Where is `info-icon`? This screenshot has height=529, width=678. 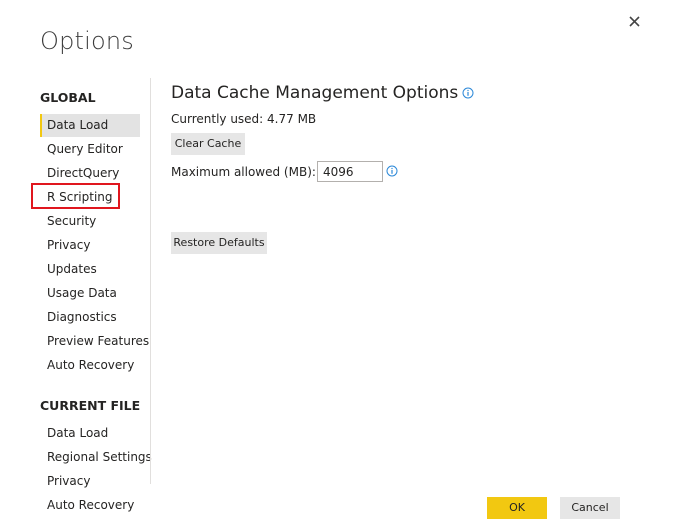 info-icon is located at coordinates (468, 93).